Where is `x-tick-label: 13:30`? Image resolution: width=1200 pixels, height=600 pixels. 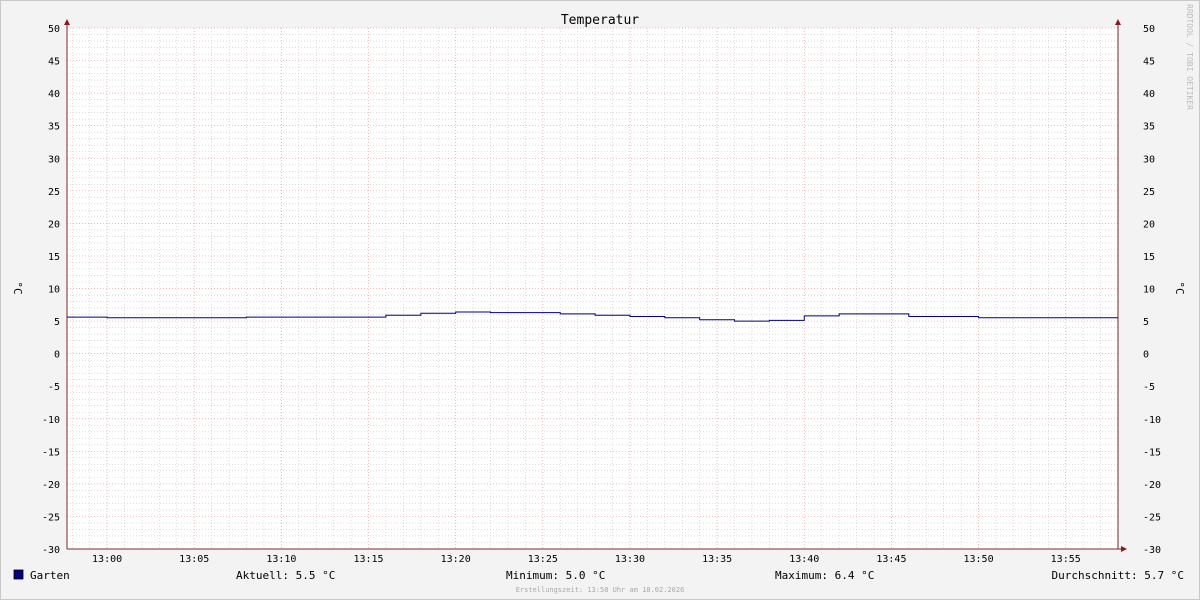 x-tick-label: 13:30 is located at coordinates (630, 559).